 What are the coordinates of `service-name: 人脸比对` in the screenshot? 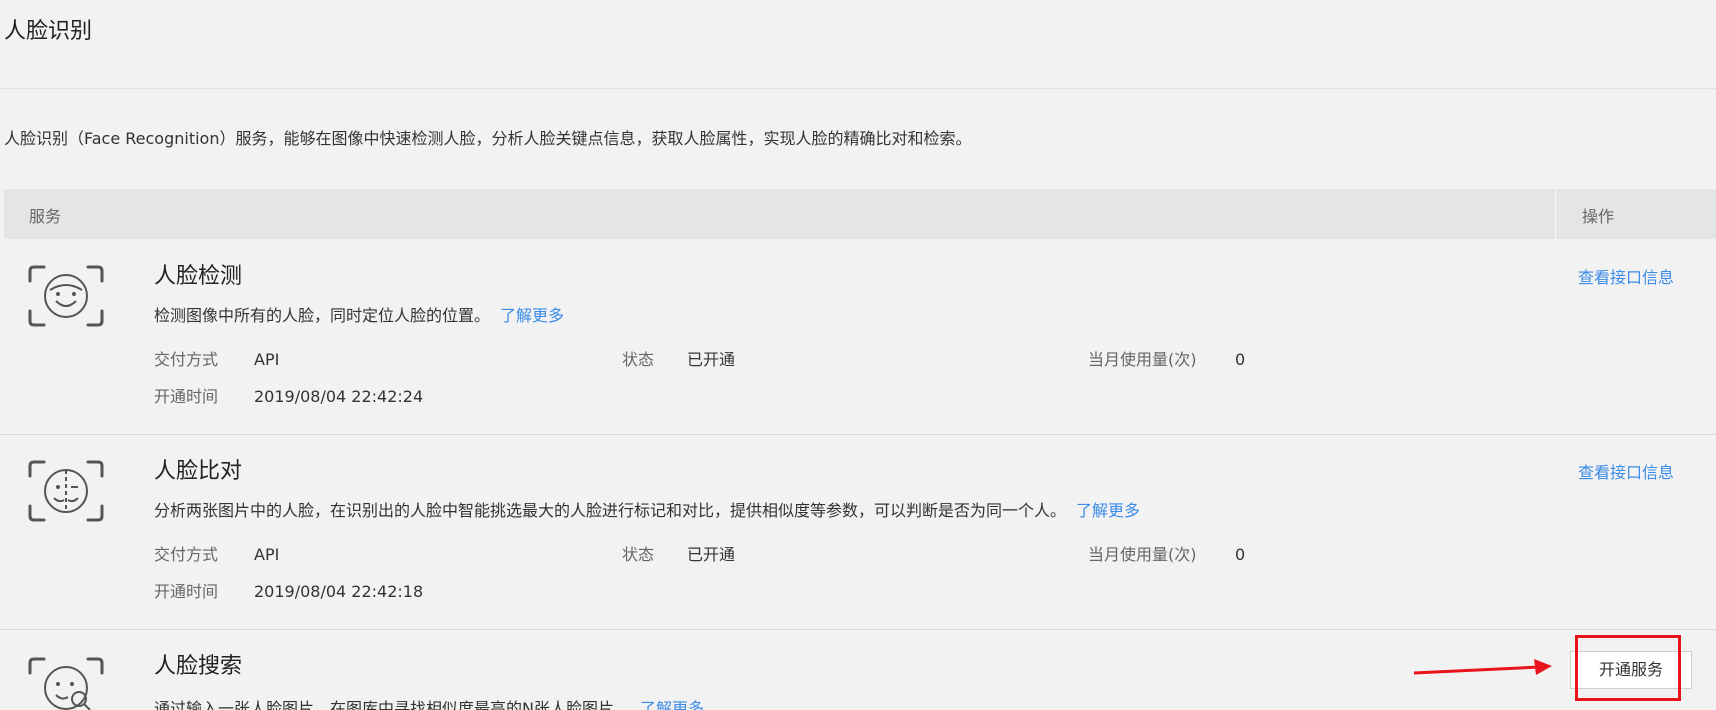 It's located at (198, 471).